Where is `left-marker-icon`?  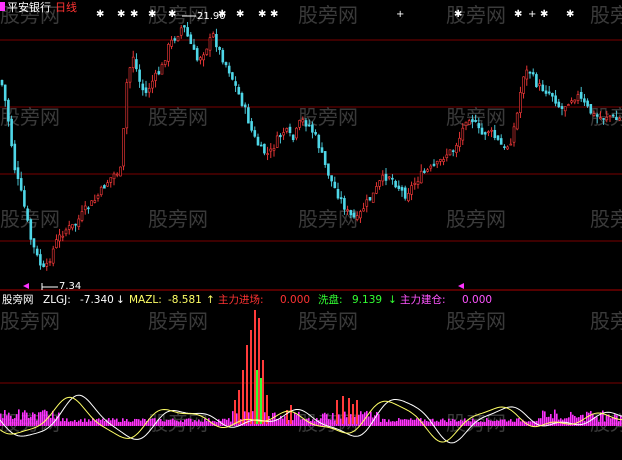
left-marker-icon is located at coordinates (26, 286).